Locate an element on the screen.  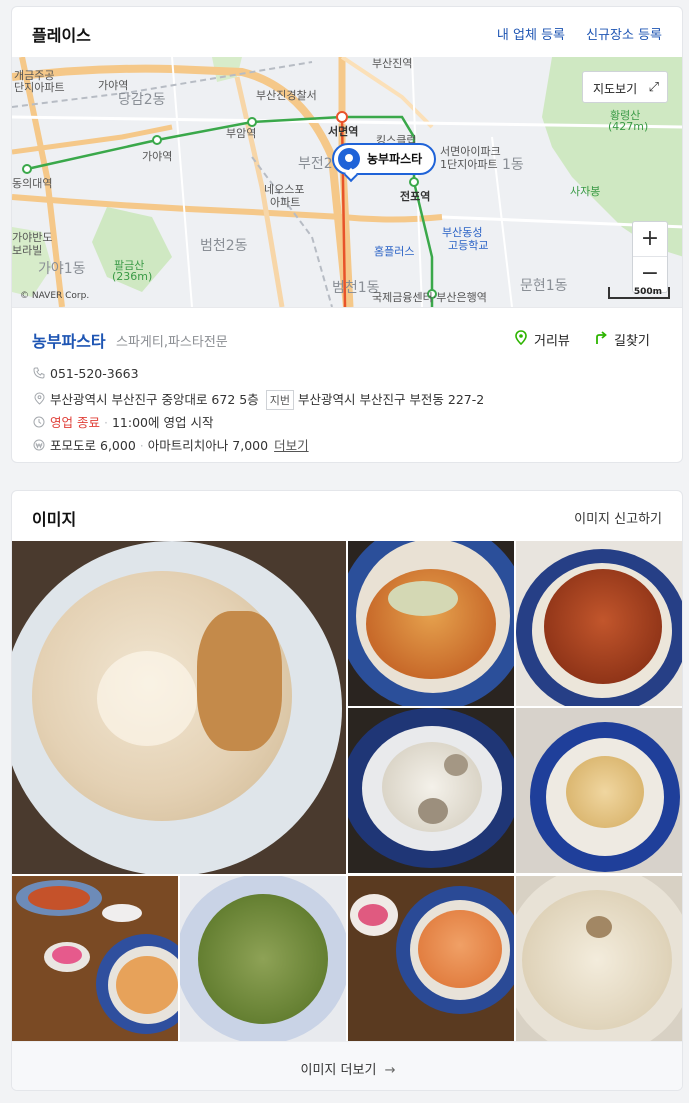
menu-more-link: 더보기 is located at coordinates (291, 445).